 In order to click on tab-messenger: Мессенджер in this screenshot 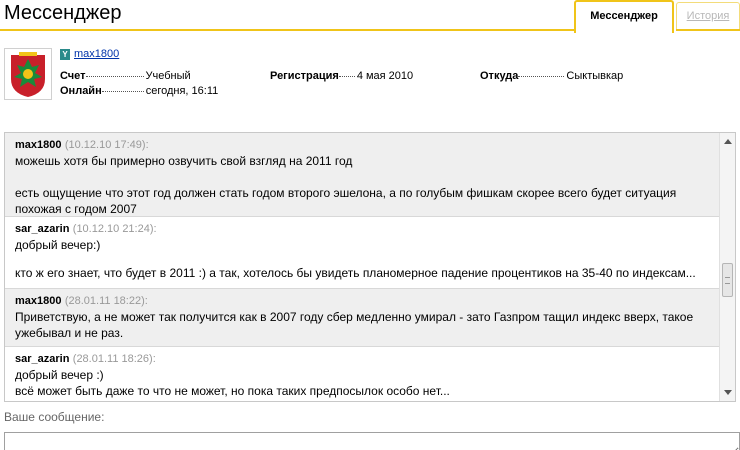, I will do `click(624, 16)`.